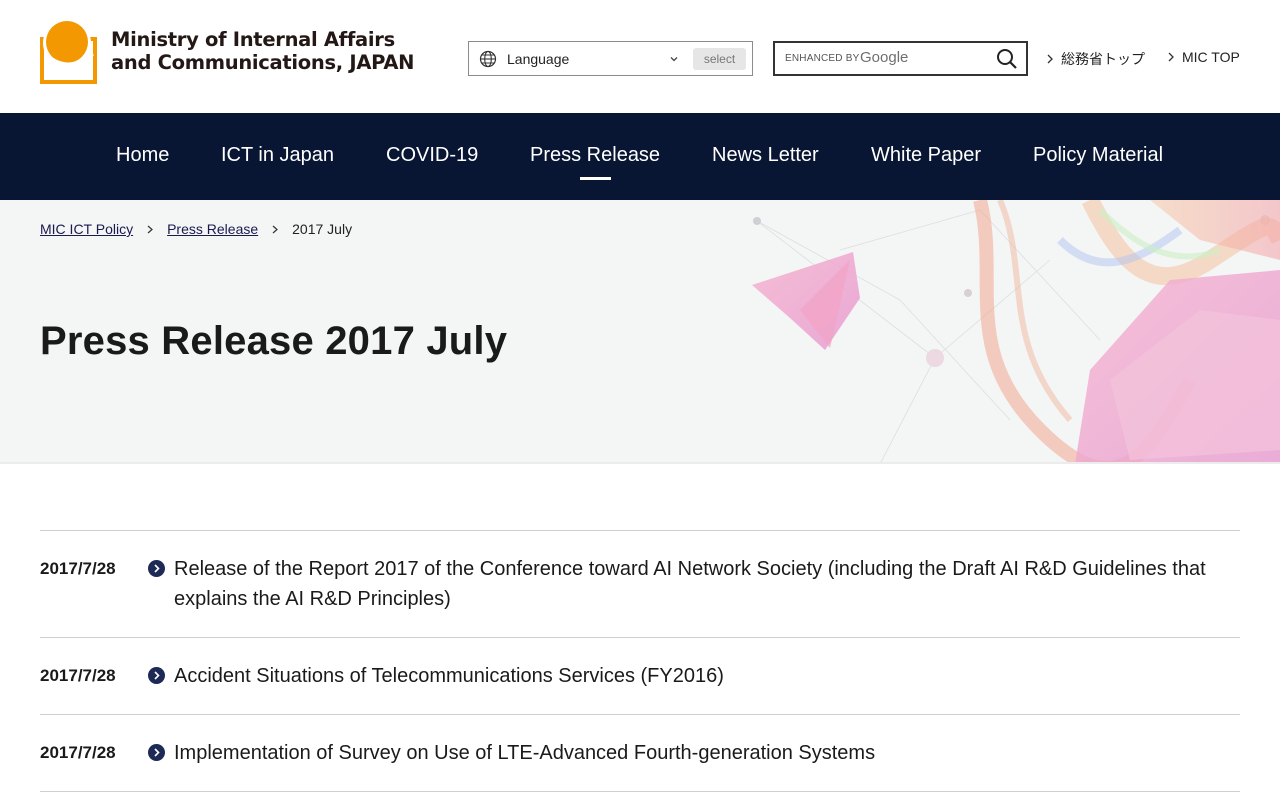  Describe the element at coordinates (432, 155) in the screenshot. I see `nav-covid-19: COVID-19` at that location.